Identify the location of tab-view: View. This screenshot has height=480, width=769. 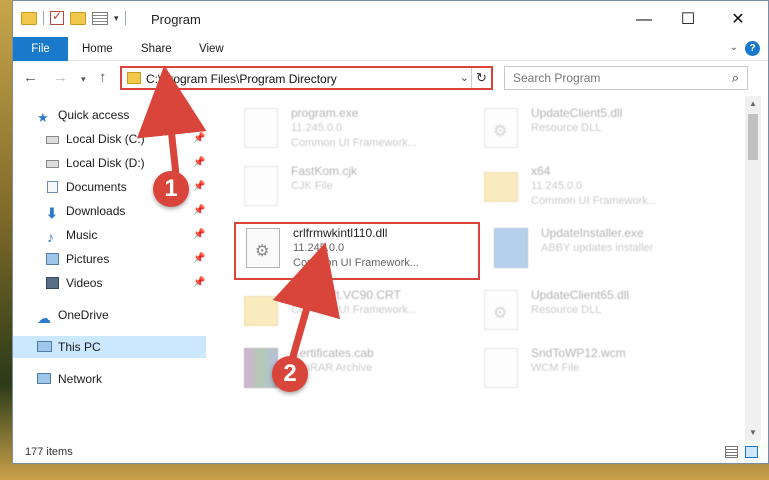
(211, 49).